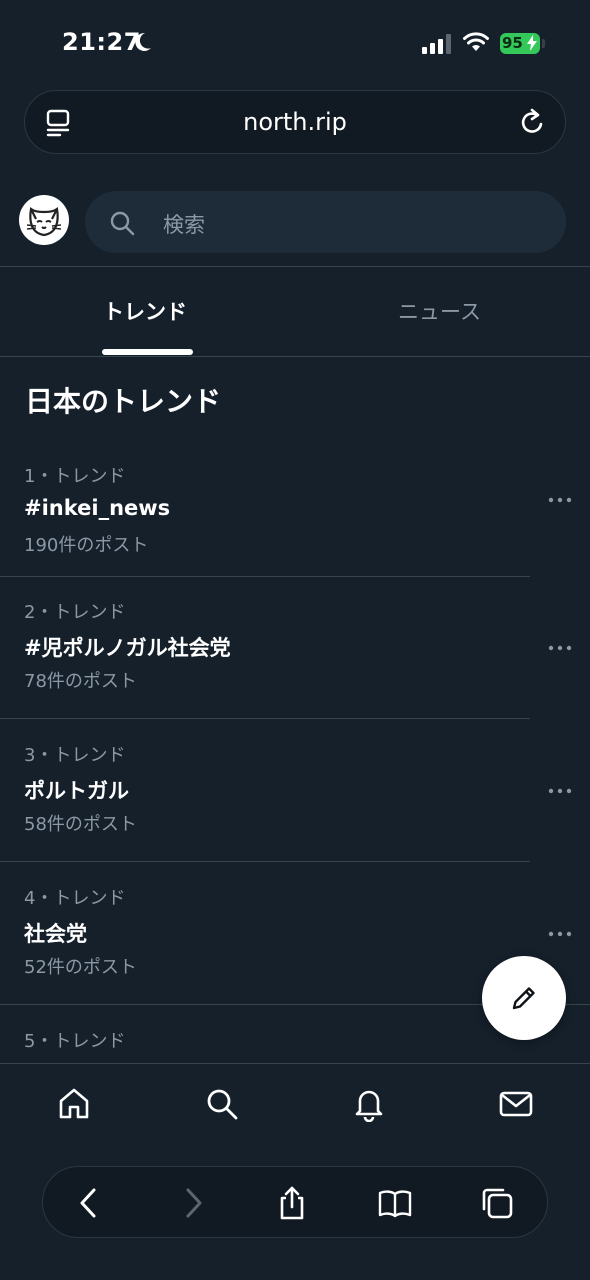 The width and height of the screenshot is (590, 1280). I want to click on url-bar: north.rip, so click(295, 122).